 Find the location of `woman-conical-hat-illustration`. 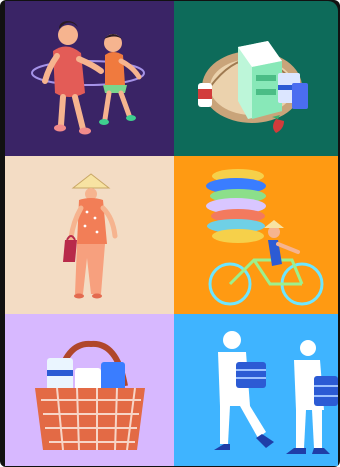

woman-conical-hat-illustration is located at coordinates (90, 236).